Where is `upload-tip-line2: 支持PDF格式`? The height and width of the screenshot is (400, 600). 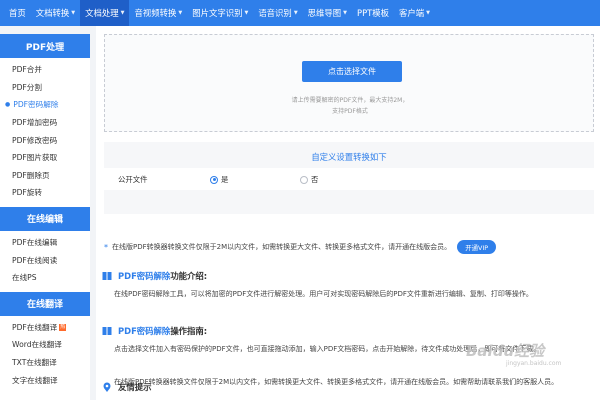
upload-tip-line2: 支持PDF格式 is located at coordinates (350, 111).